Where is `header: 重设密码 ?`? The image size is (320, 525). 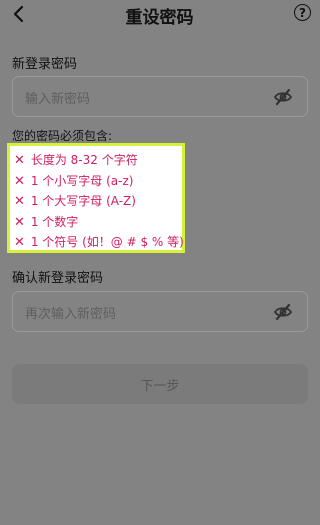 header: 重设密码 ? is located at coordinates (159, 14).